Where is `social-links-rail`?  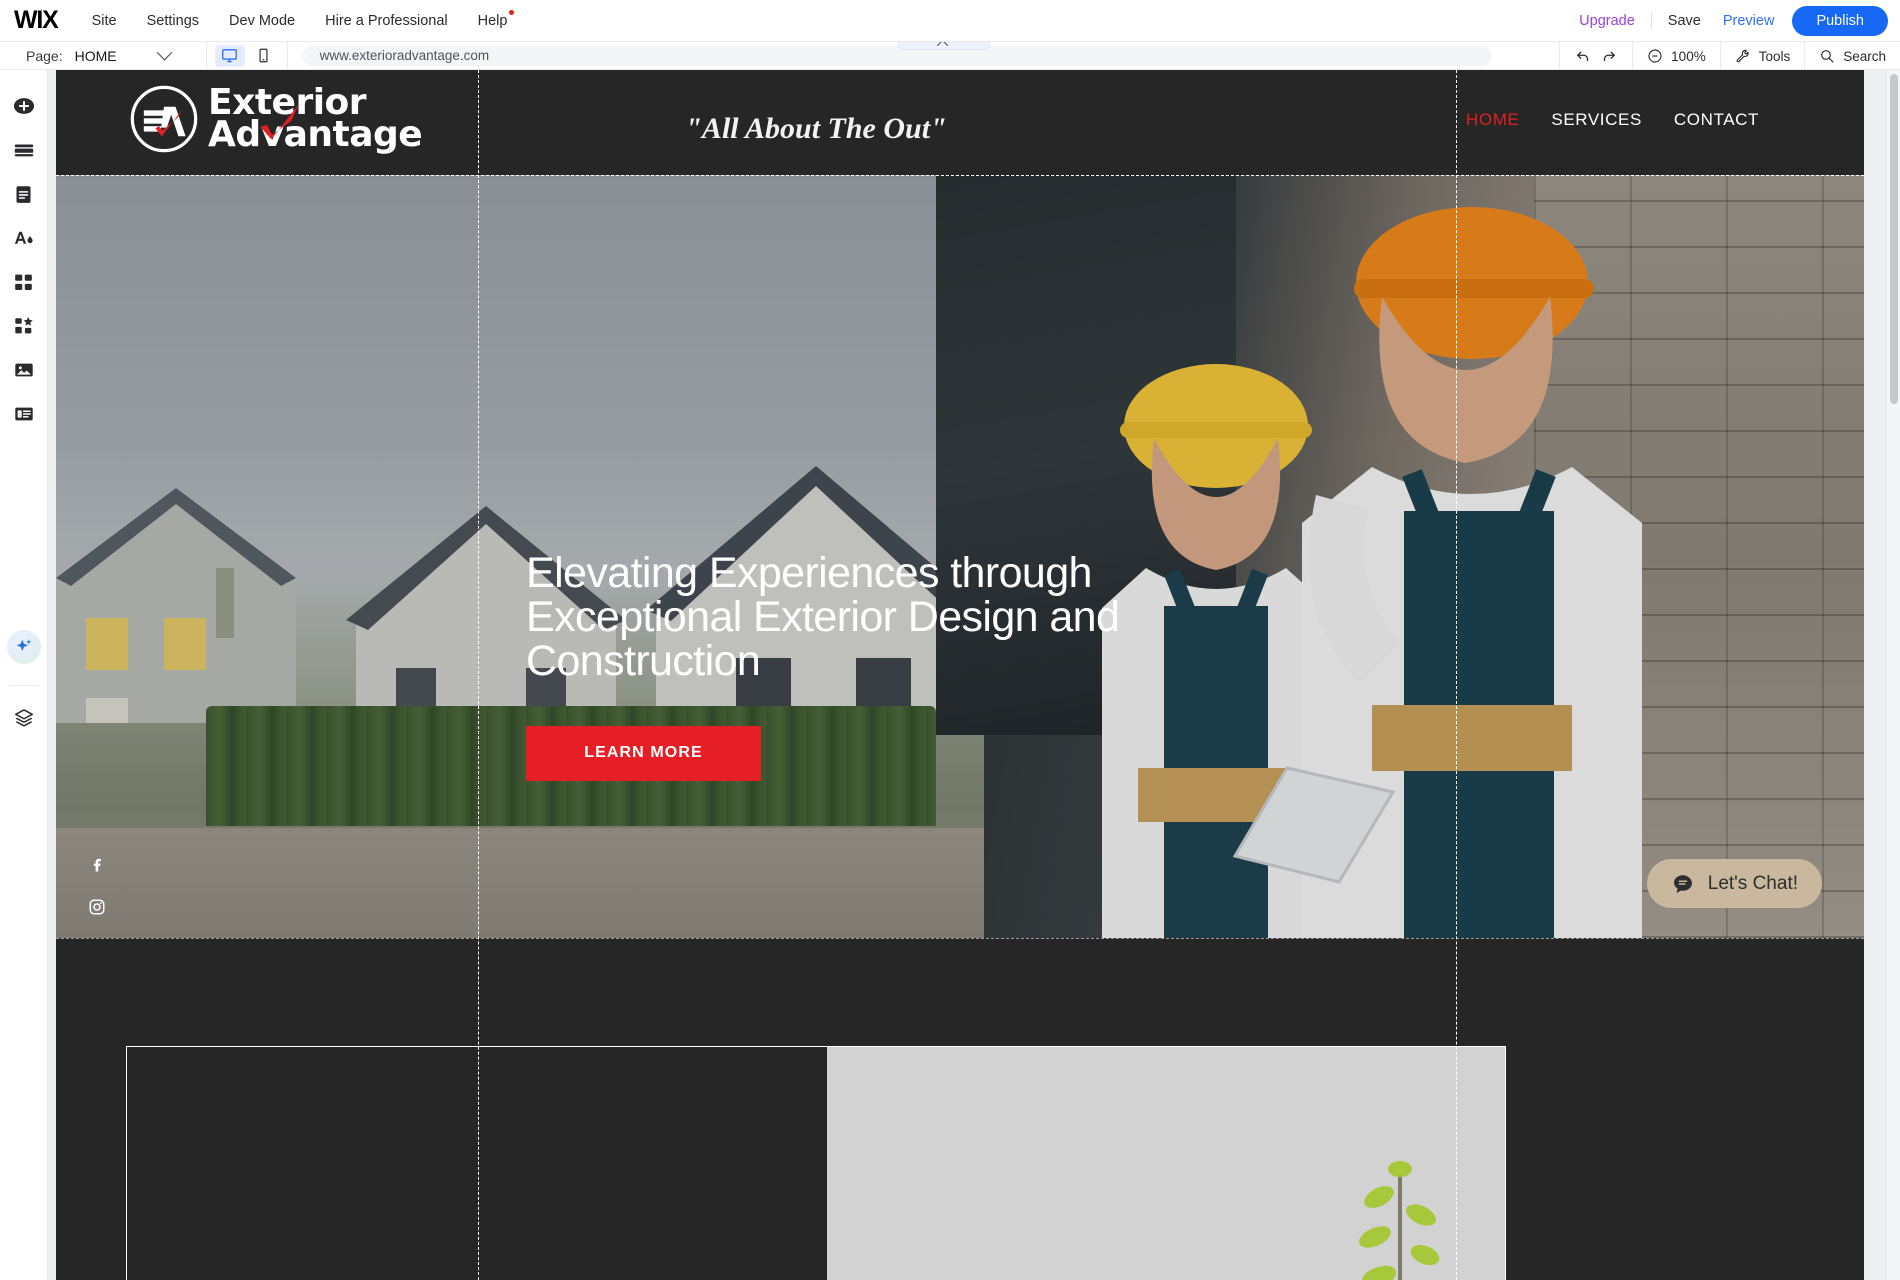
social-links-rail is located at coordinates (97, 896).